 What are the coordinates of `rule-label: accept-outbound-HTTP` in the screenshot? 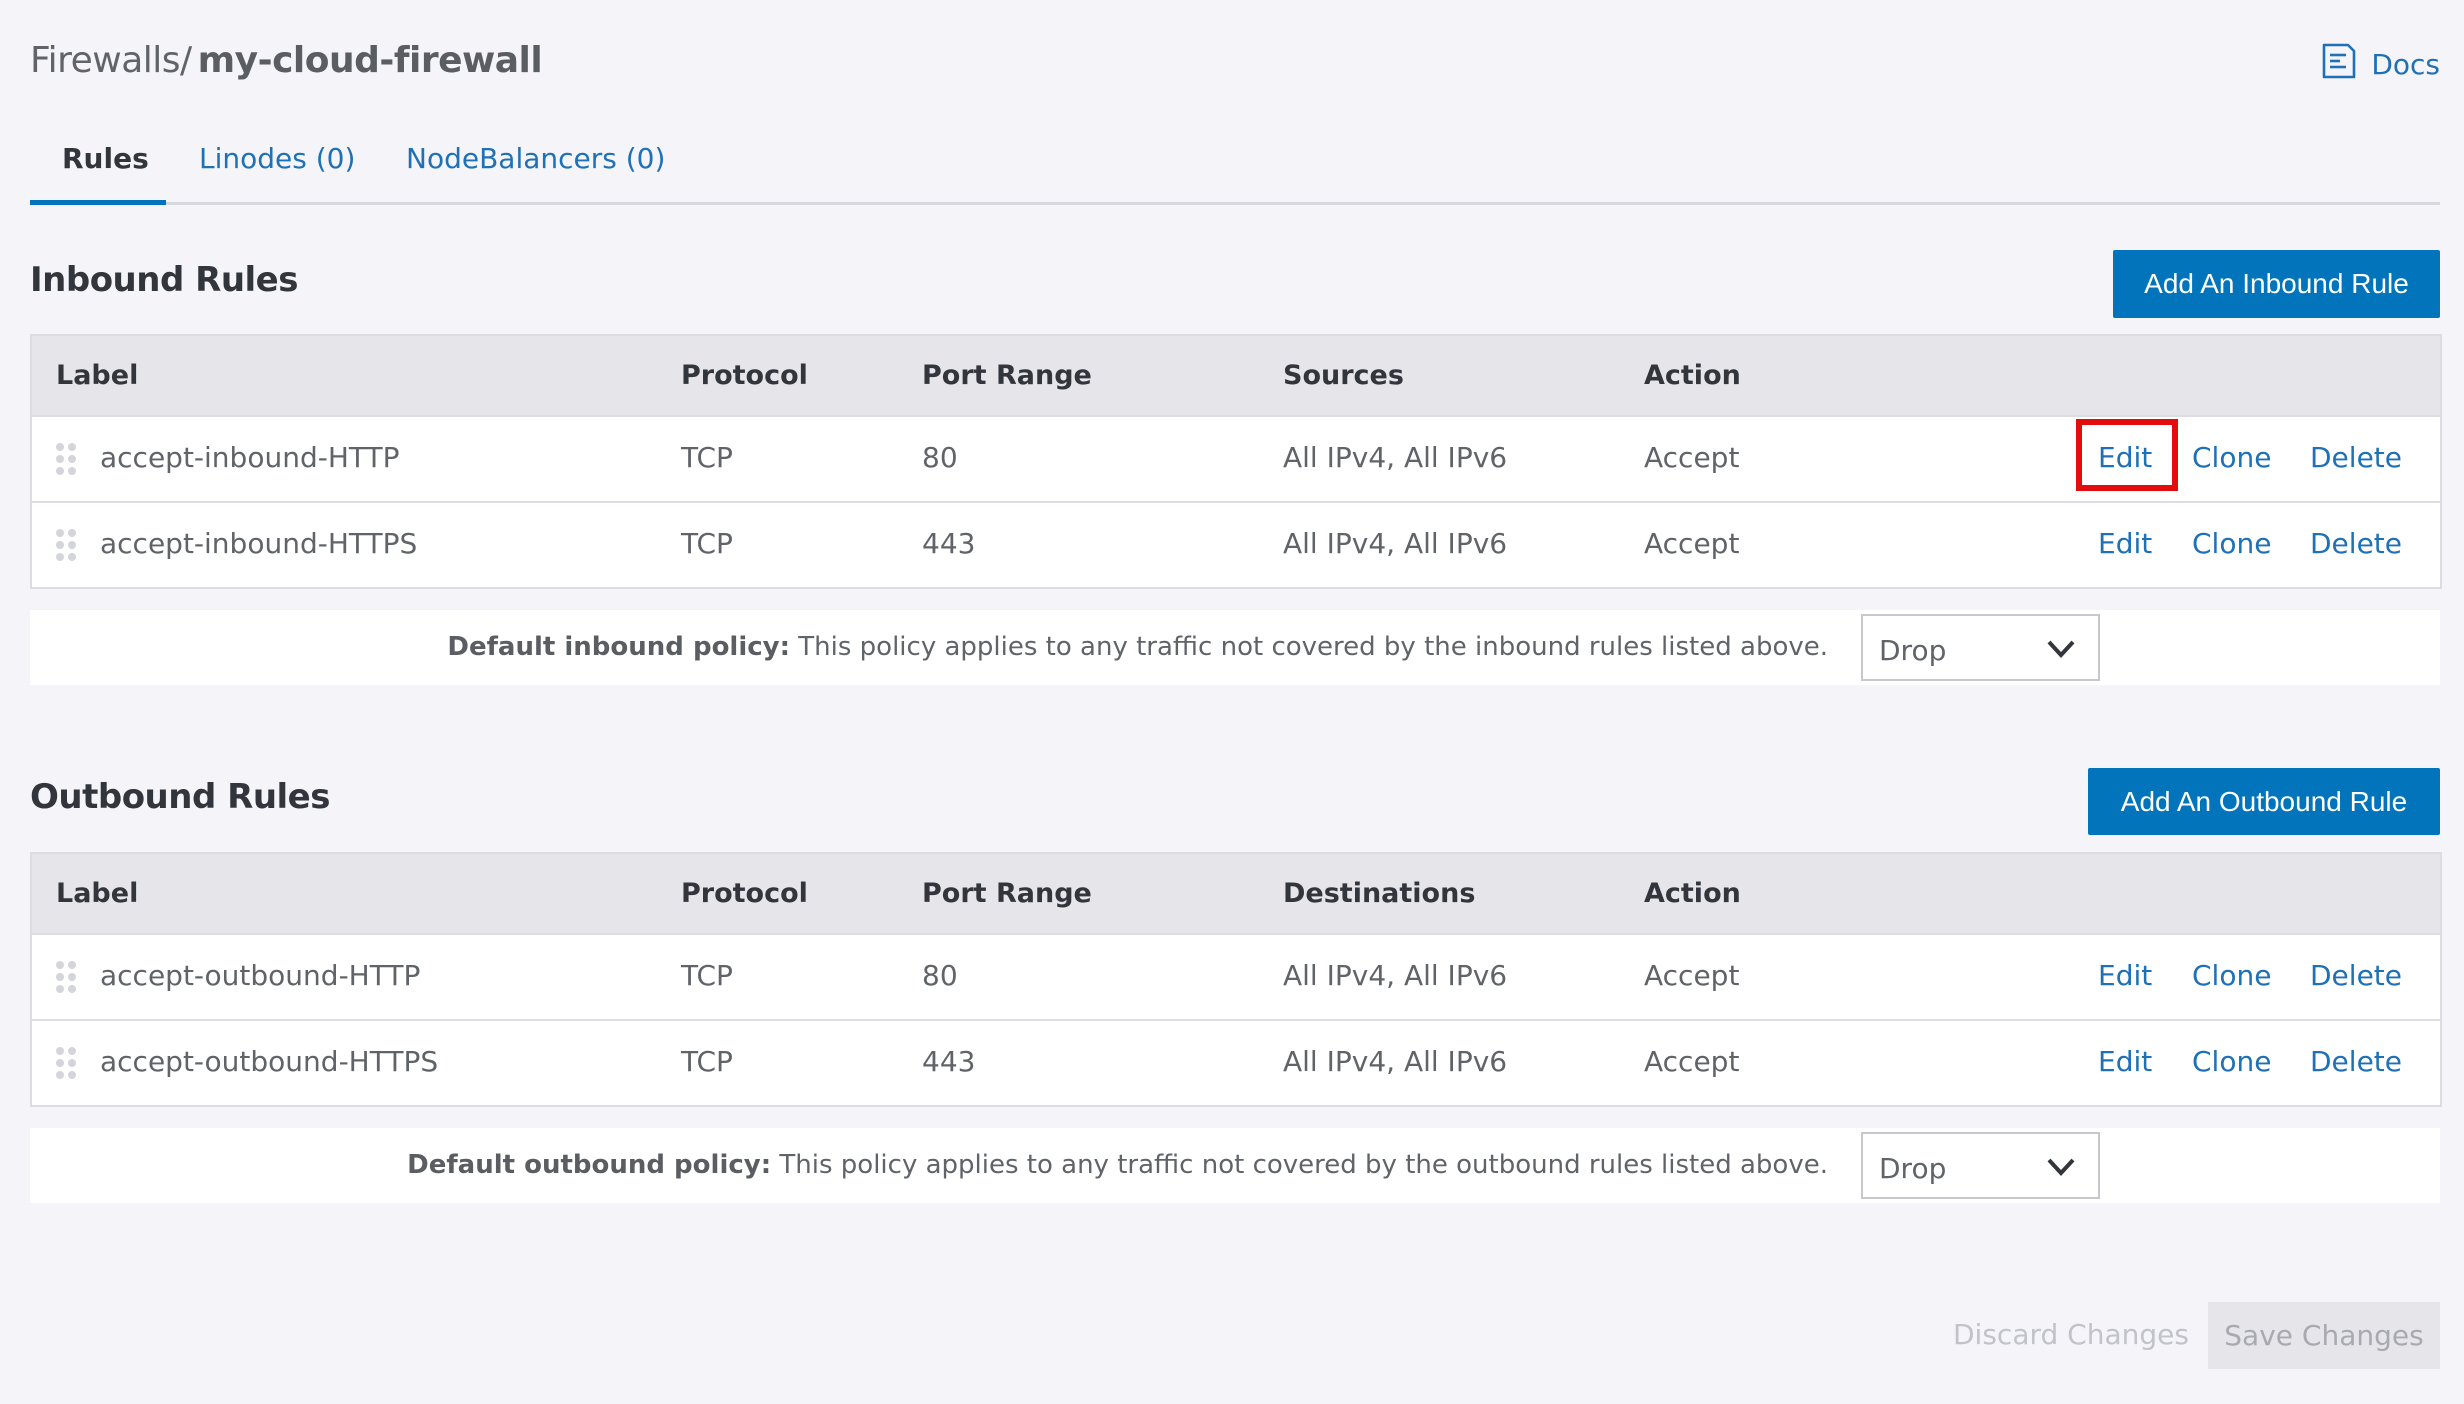 It's located at (260, 975).